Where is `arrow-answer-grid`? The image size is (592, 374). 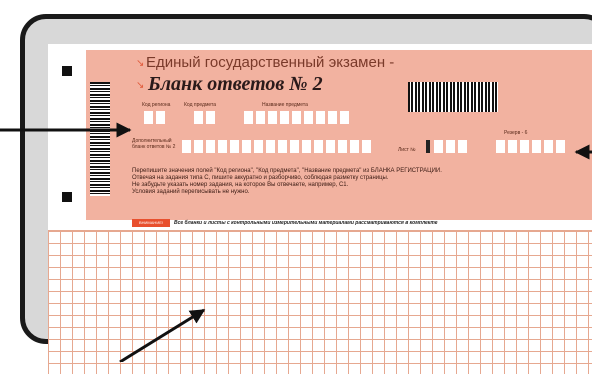
arrow-answer-grid is located at coordinates (162, 335).